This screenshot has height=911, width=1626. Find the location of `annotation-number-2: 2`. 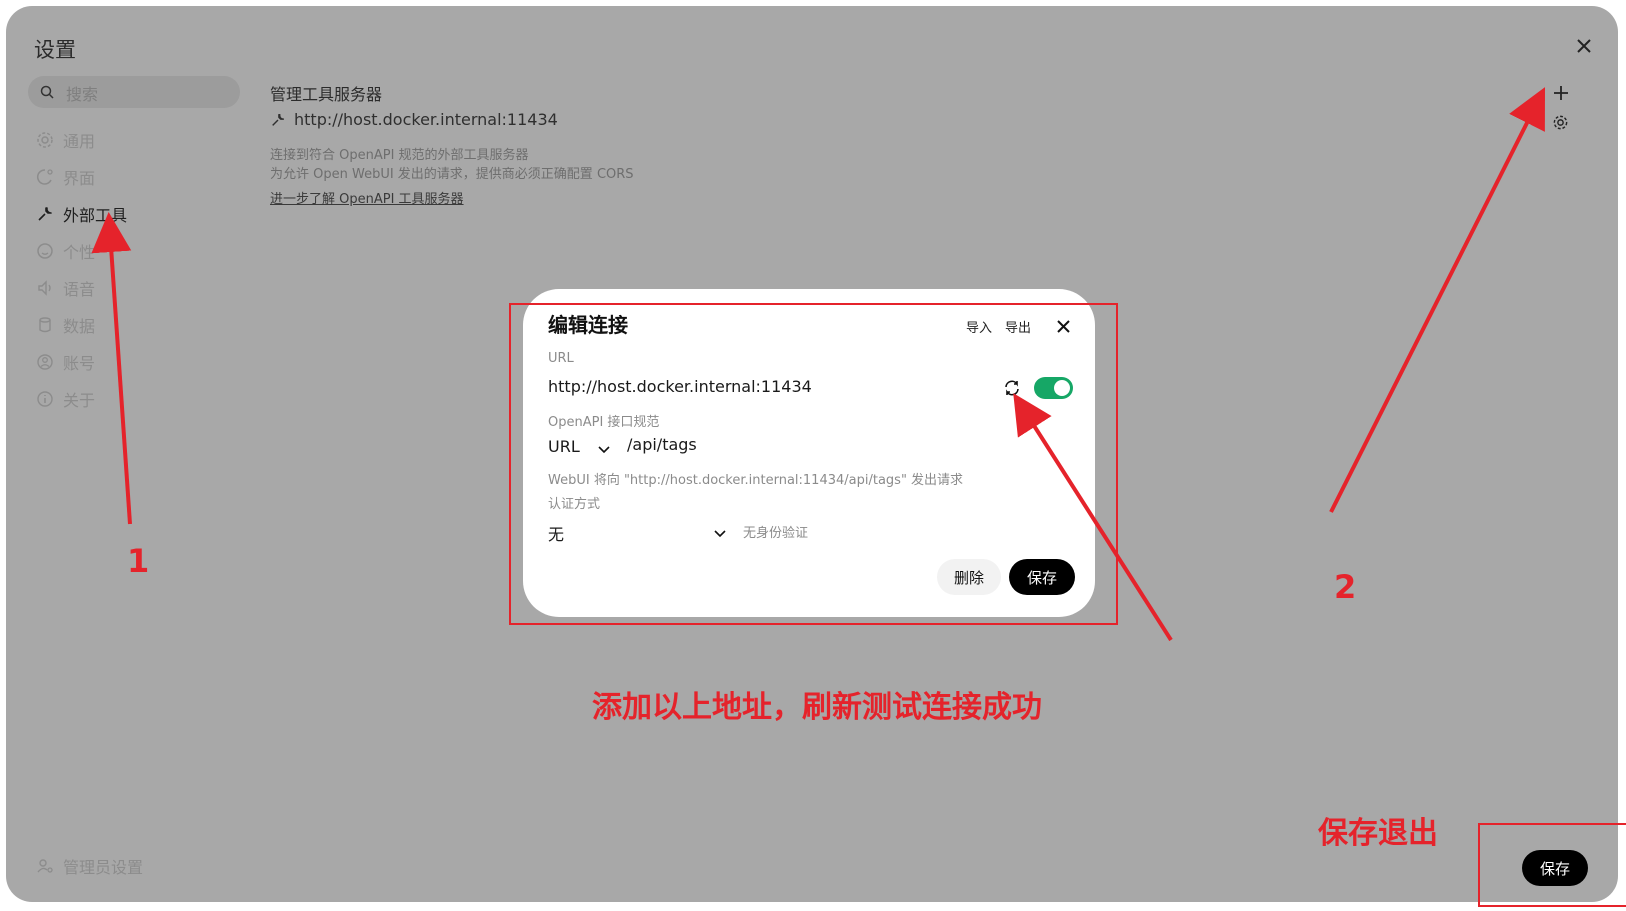

annotation-number-2: 2 is located at coordinates (1345, 587).